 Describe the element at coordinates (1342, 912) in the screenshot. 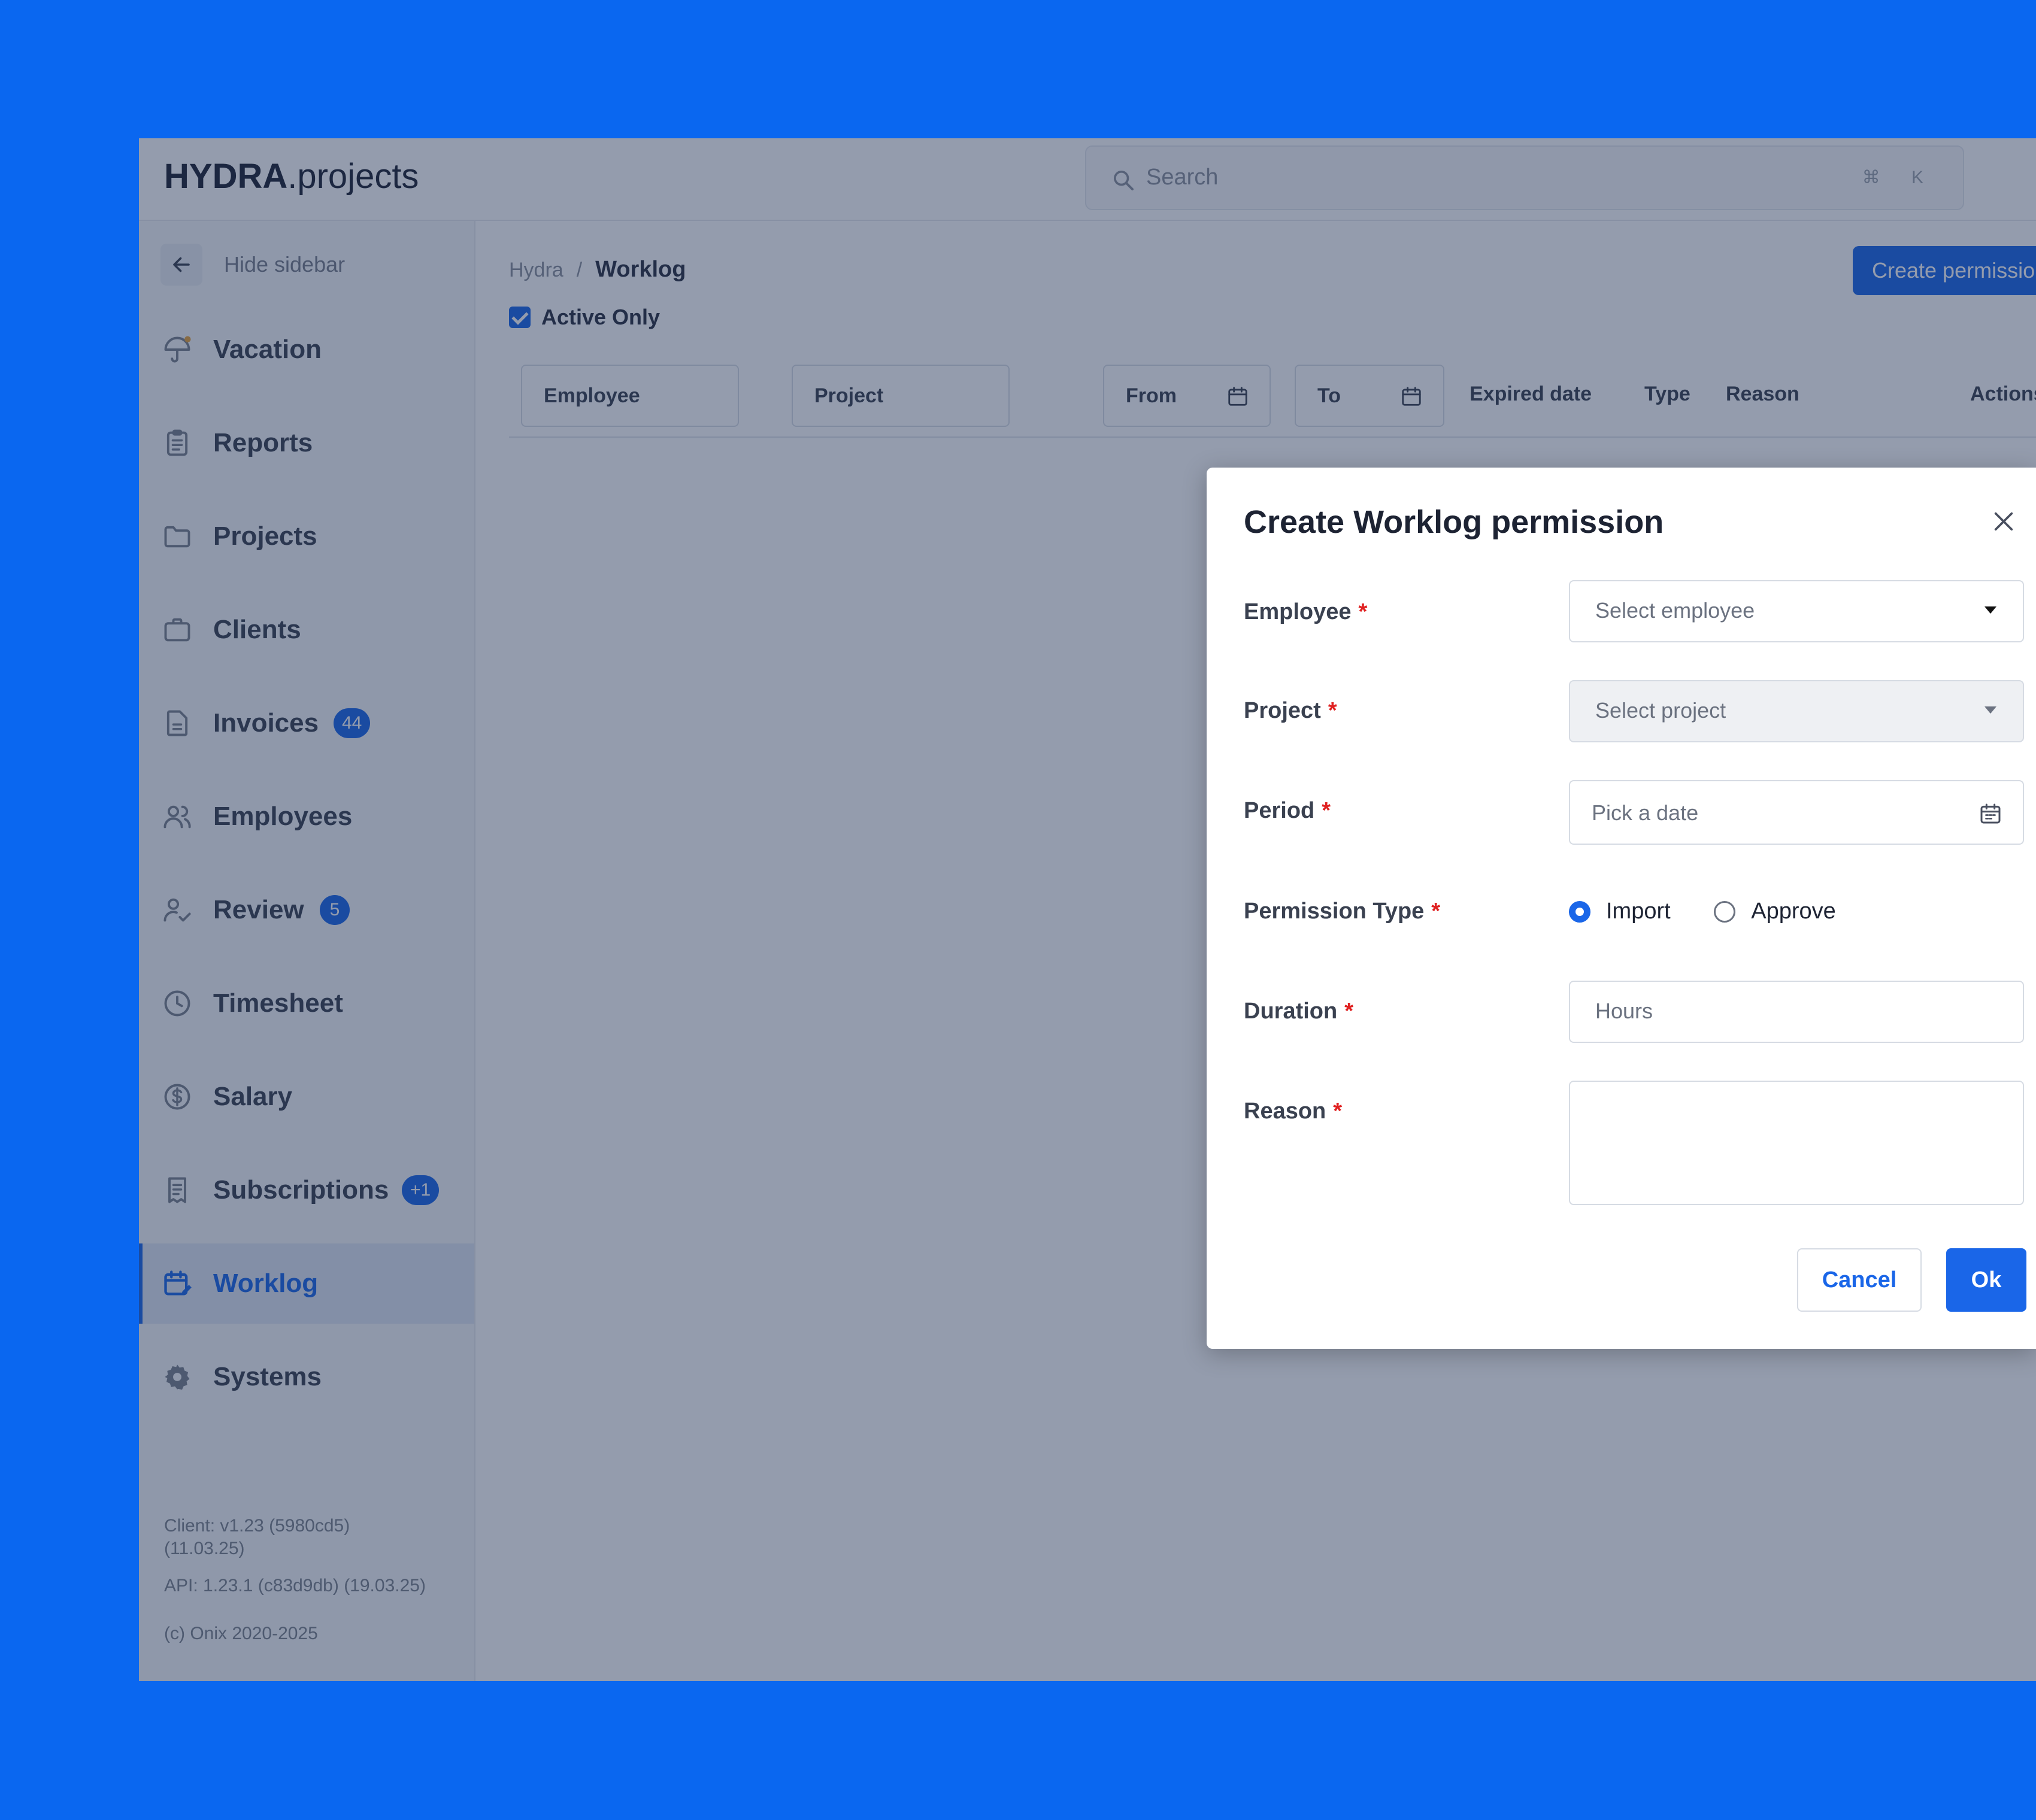

I see `permission-type-label: Permission Type *` at that location.